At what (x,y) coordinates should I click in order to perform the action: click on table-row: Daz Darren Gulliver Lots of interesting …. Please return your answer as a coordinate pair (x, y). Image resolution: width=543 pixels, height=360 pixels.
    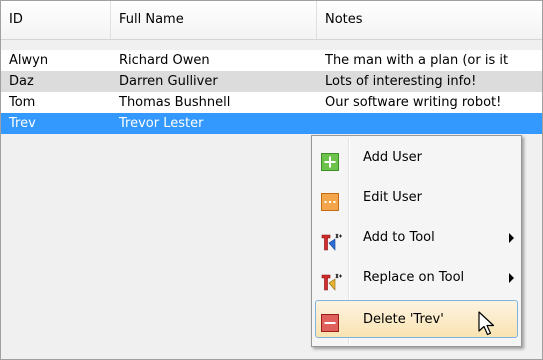
    Looking at the image, I should click on (271, 81).